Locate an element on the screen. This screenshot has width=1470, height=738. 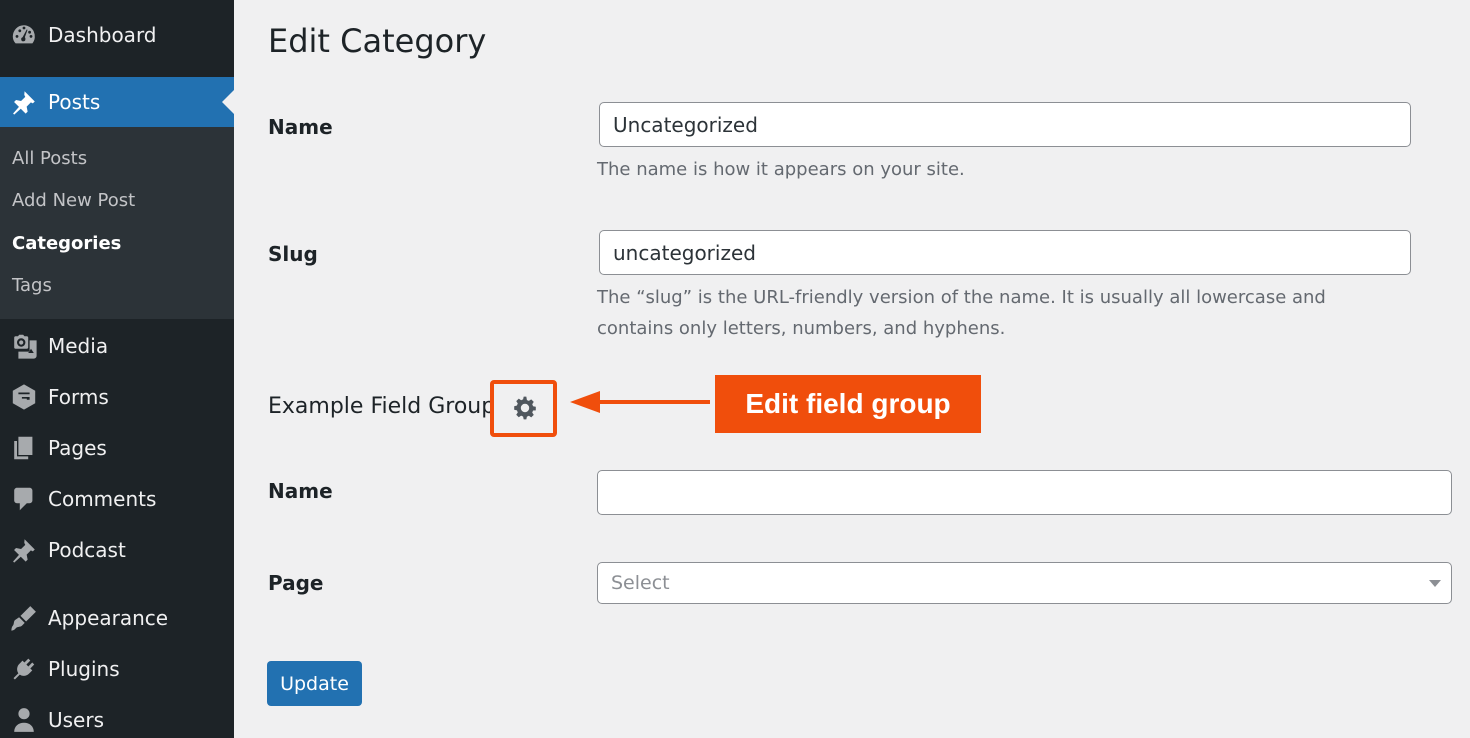
submenu-item-categories: Categories is located at coordinates (66, 243).